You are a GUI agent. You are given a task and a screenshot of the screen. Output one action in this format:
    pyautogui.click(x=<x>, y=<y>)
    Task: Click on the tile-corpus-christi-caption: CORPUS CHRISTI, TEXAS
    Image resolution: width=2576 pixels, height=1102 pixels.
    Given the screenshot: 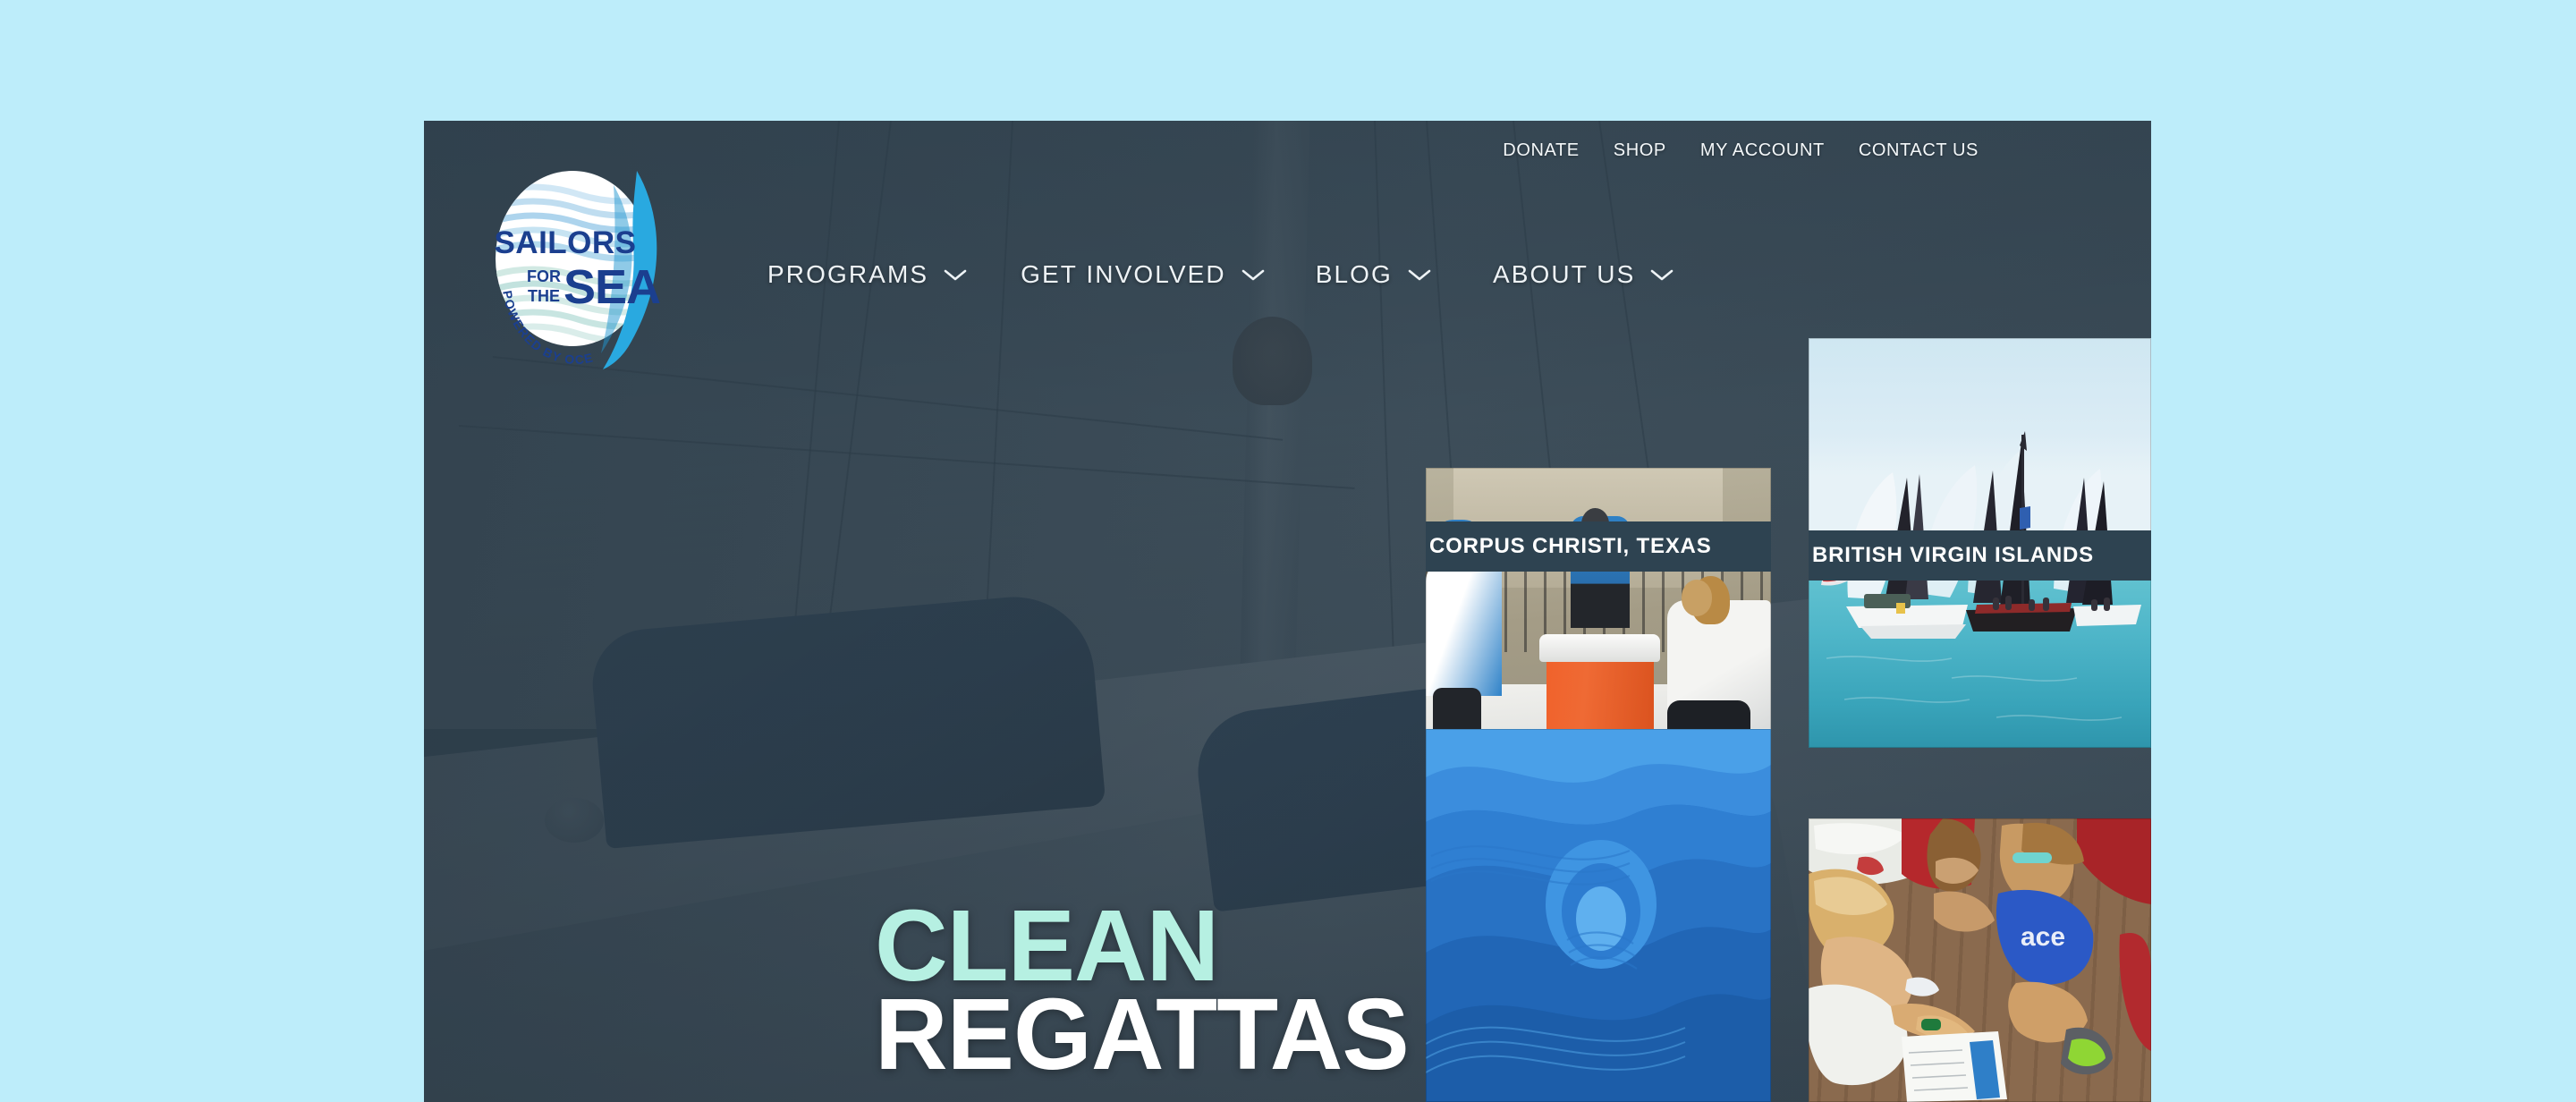 What is the action you would take?
    pyautogui.click(x=1598, y=546)
    